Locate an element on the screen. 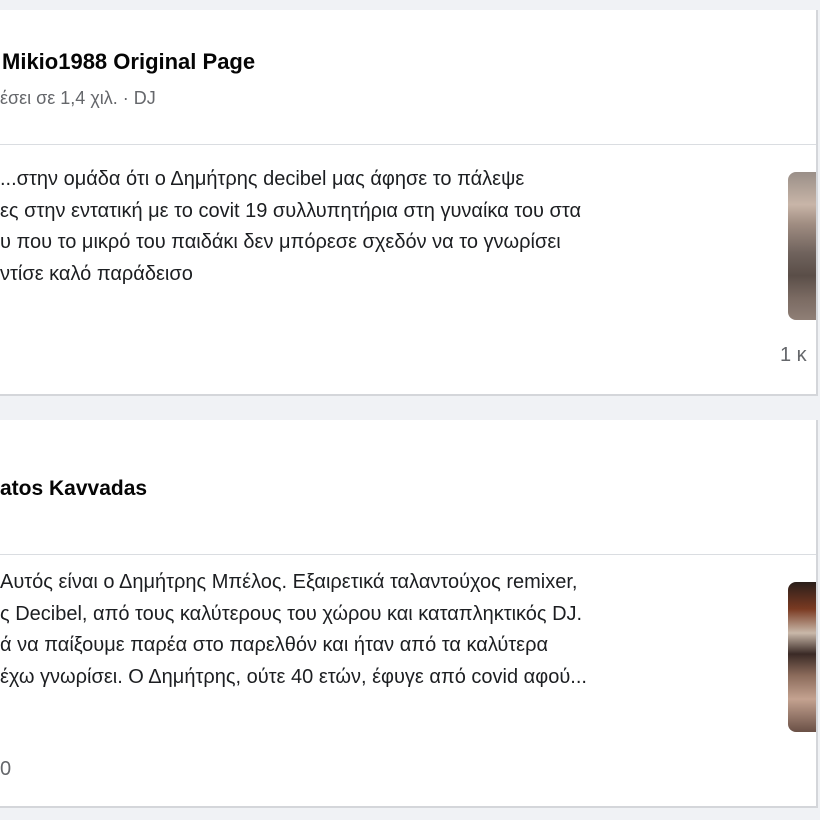 The height and width of the screenshot is (820, 820). post-meta: έσει σε 1,4 χιλ. · DJ is located at coordinates (78, 98).